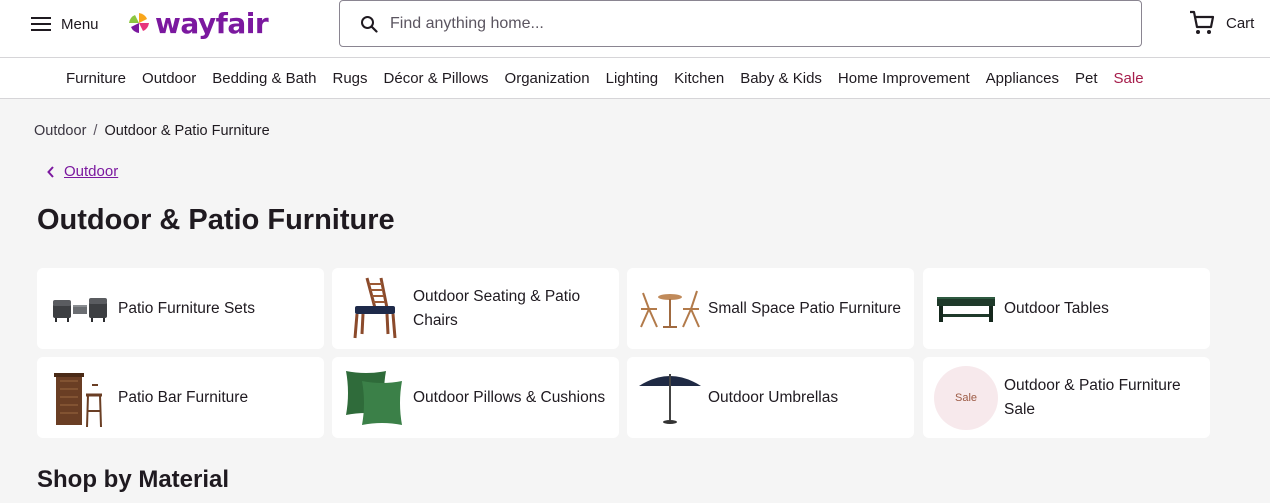 Image resolution: width=1270 pixels, height=503 pixels. Describe the element at coordinates (369, 24) in the screenshot. I see `search-icon` at that location.